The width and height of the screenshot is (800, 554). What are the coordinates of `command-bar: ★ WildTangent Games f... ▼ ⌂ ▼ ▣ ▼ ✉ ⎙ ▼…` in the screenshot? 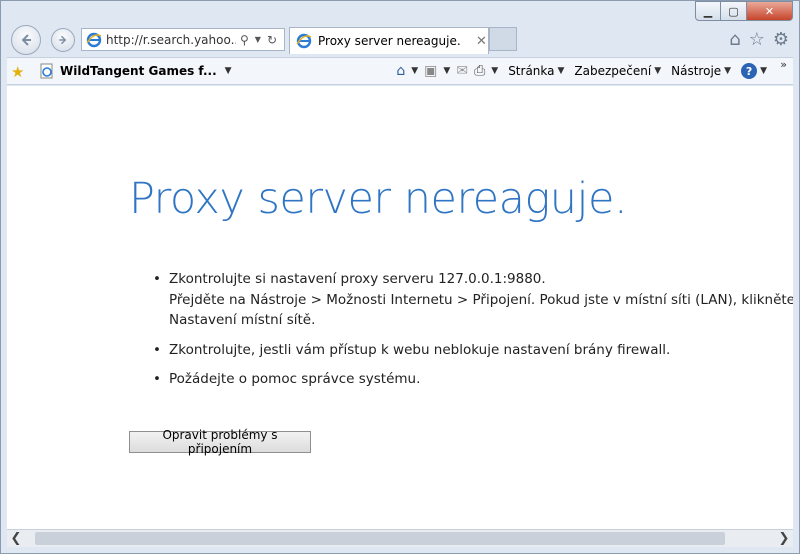 It's located at (400, 71).